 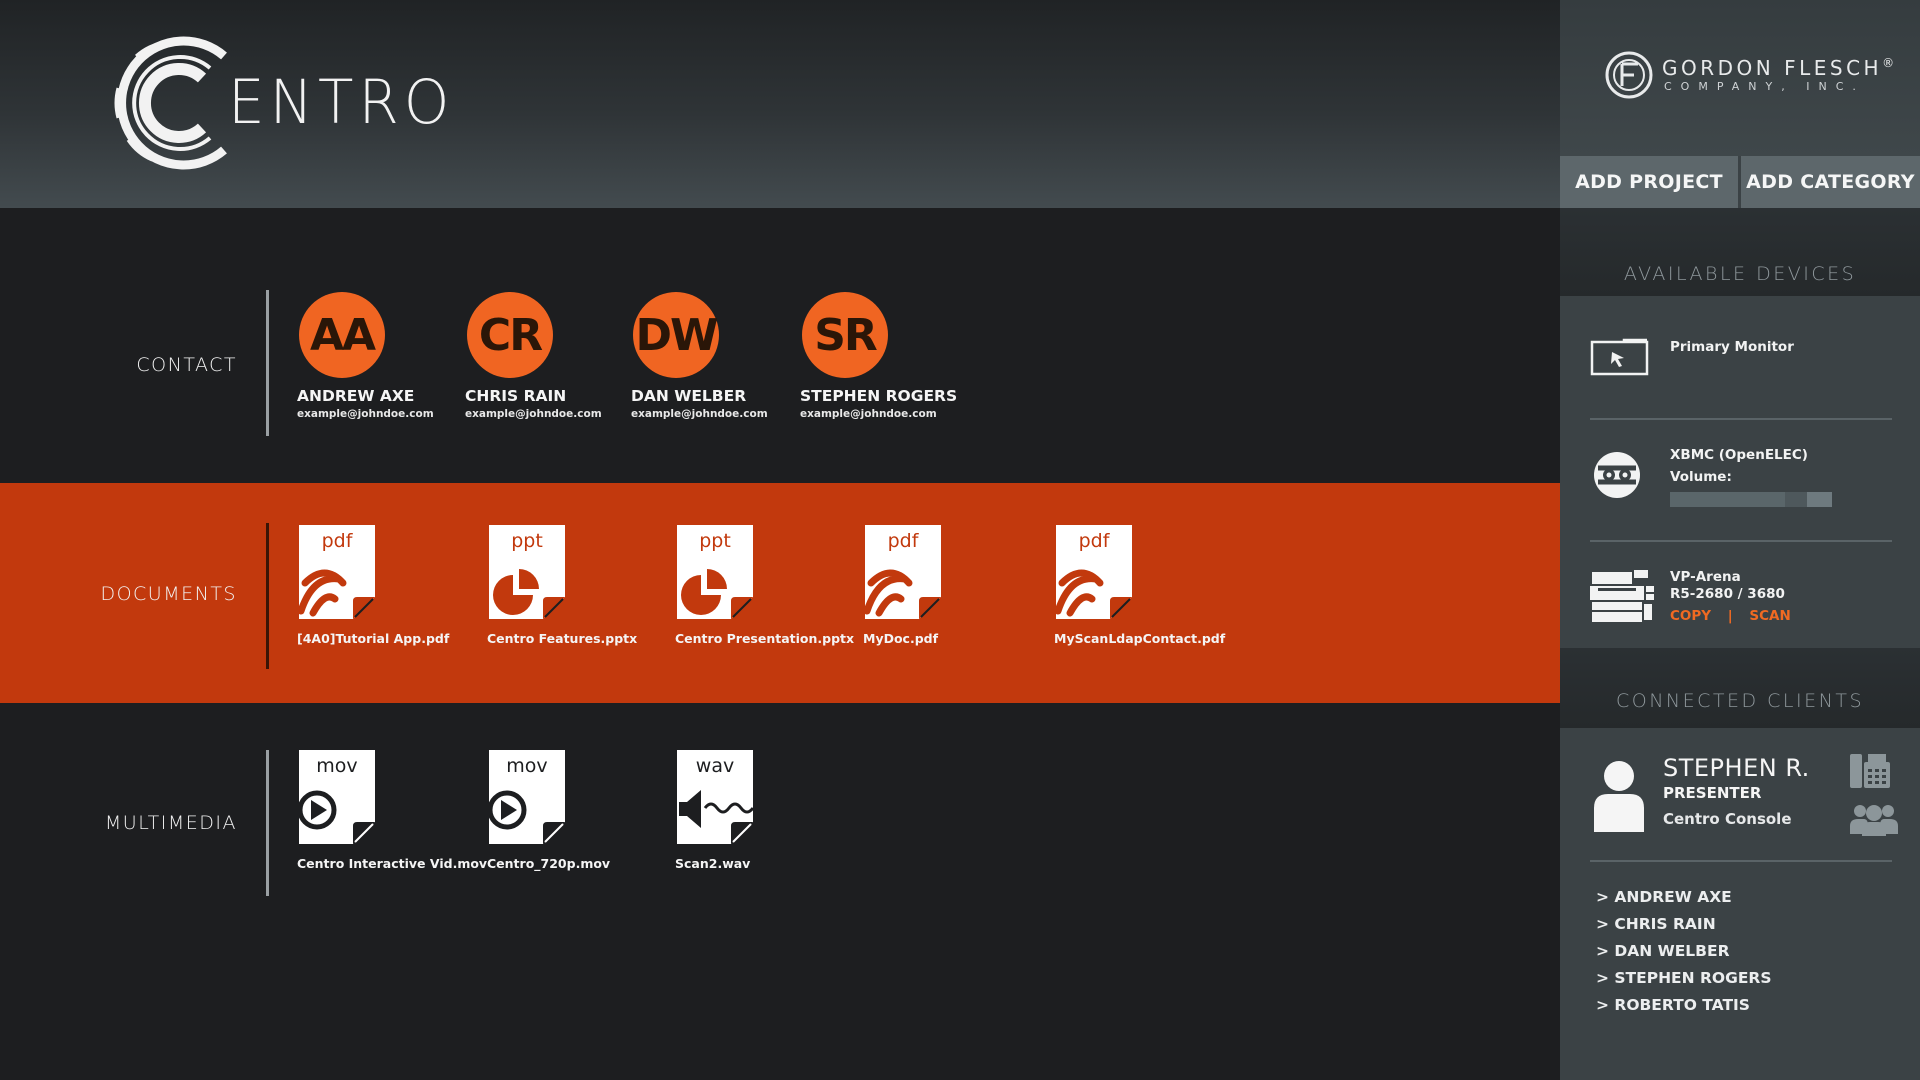 What do you see at coordinates (1740, 182) in the screenshot?
I see `action-buttons: ADD PROJECT ADD CATEGORY` at bounding box center [1740, 182].